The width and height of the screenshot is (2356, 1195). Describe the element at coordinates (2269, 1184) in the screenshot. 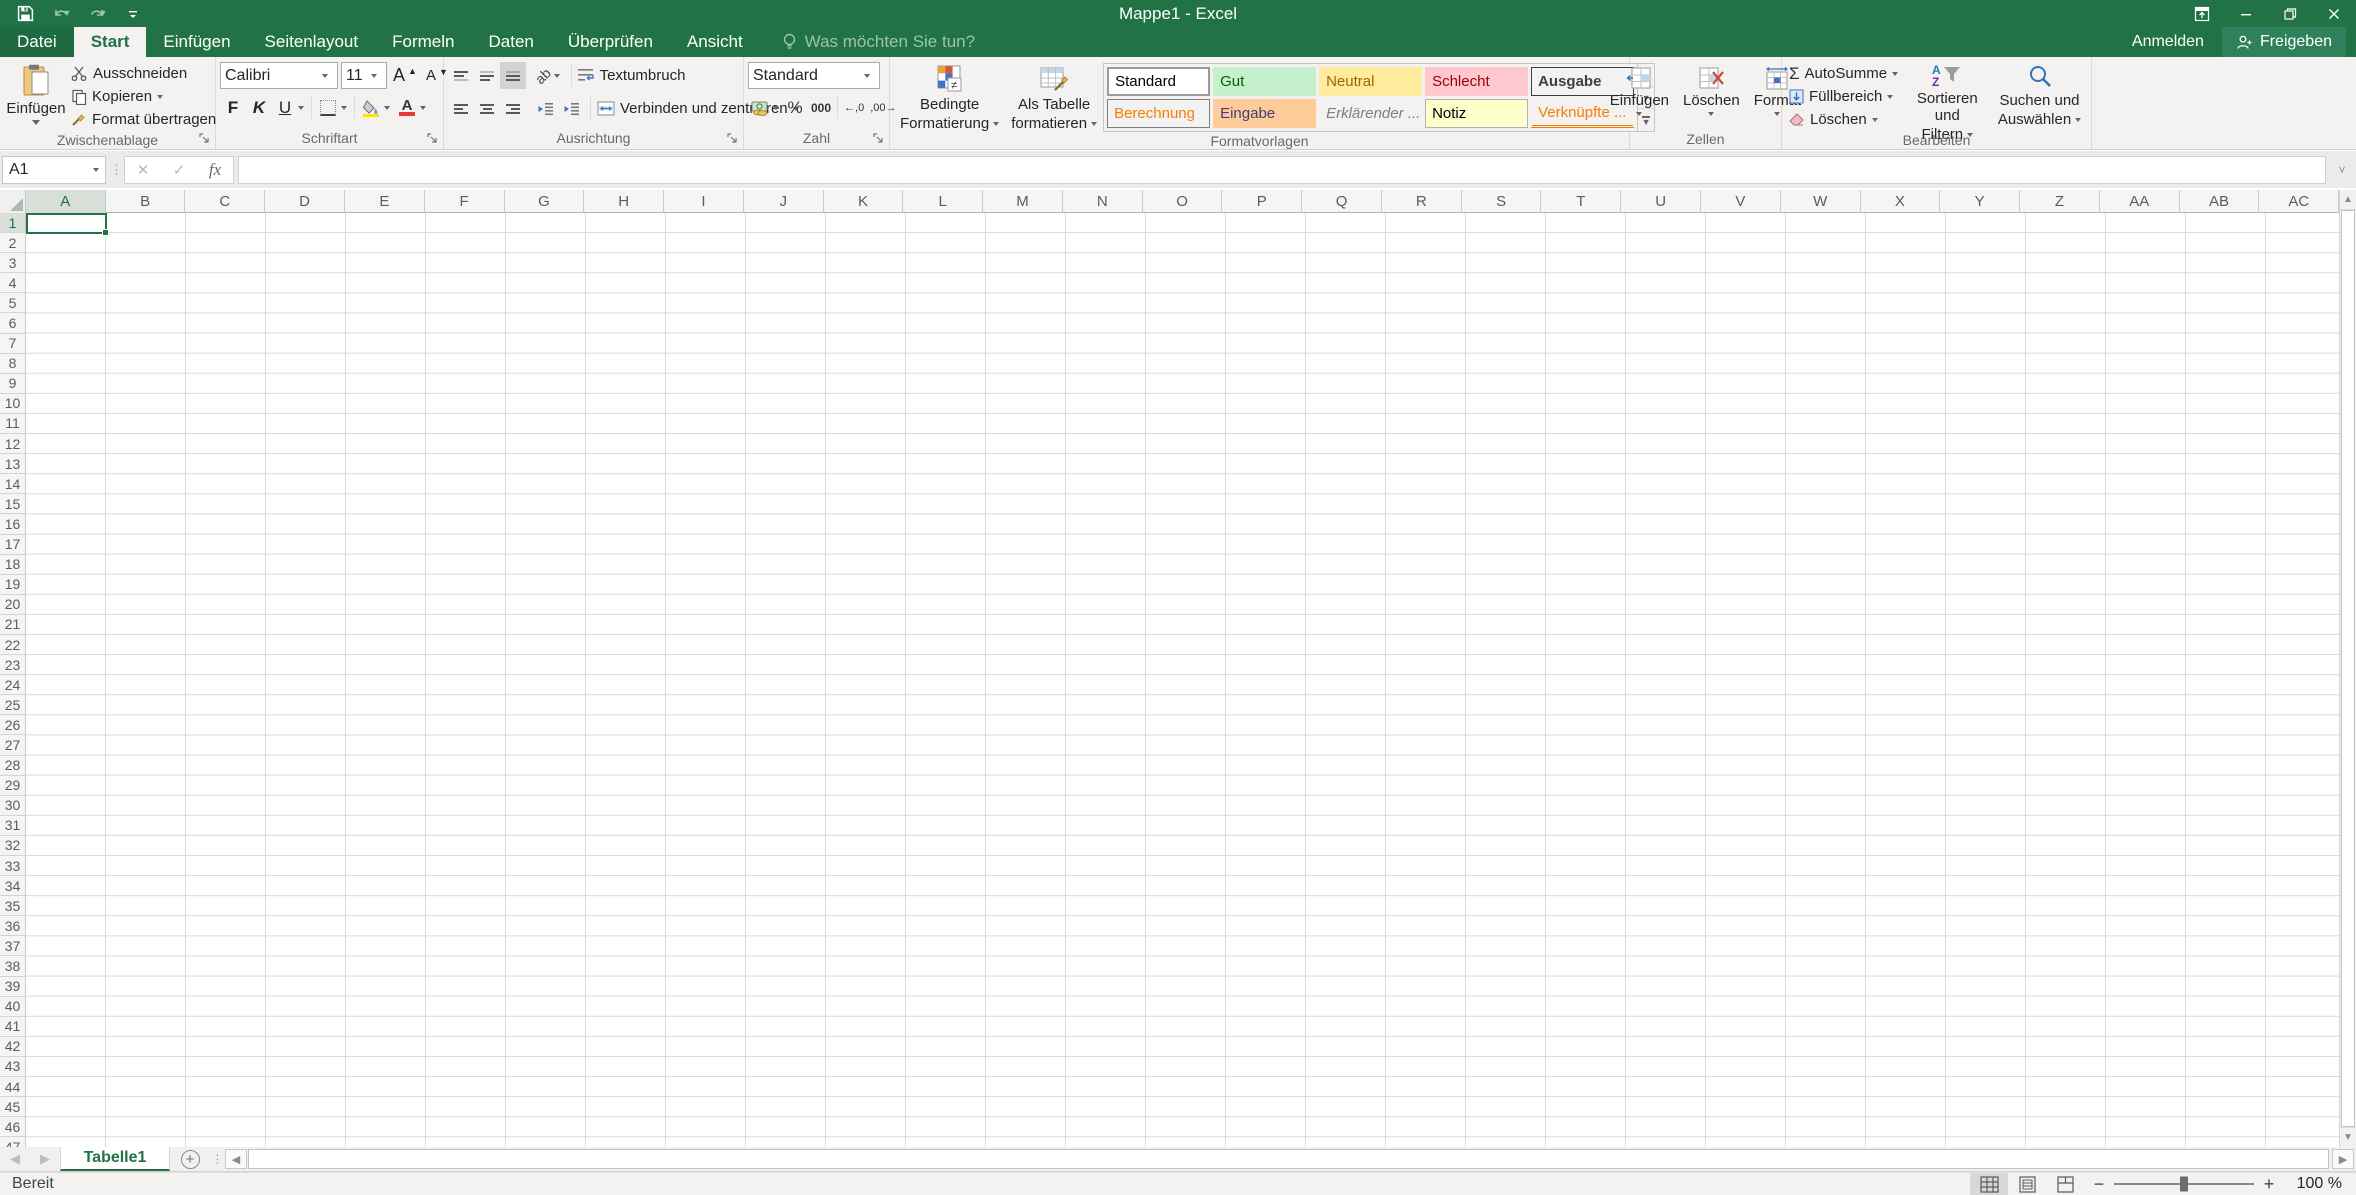

I see `zoom-in-button: +` at that location.